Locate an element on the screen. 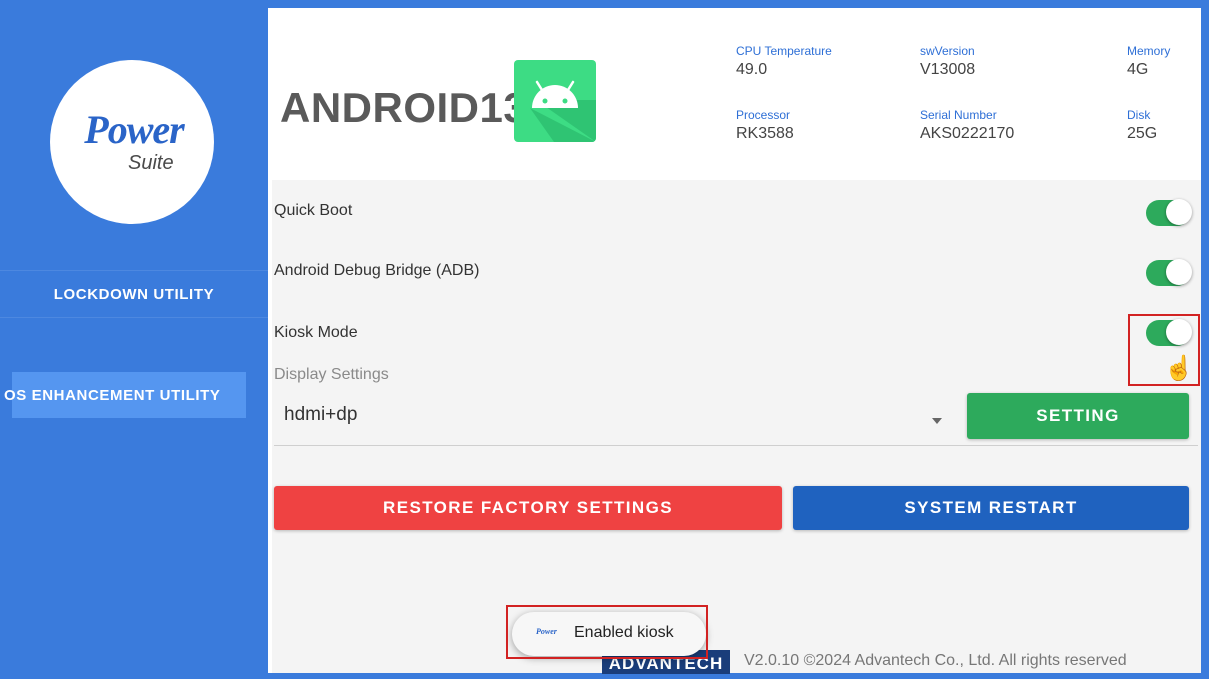 This screenshot has height=679, width=1209. sidebar-item-lockdown-utility: LOCKDOWN UTILITY is located at coordinates (134, 294).